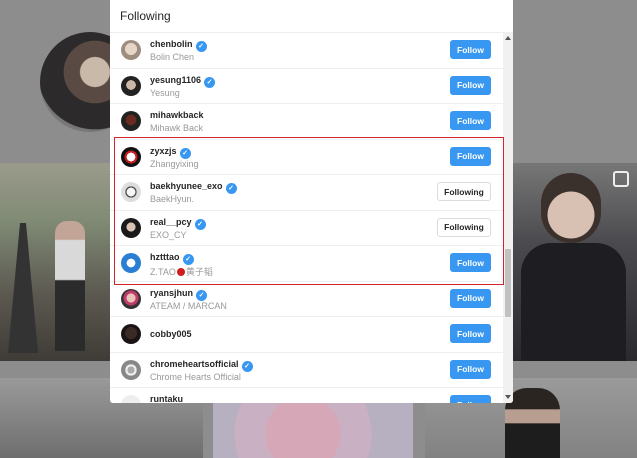 The height and width of the screenshot is (458, 637). I want to click on username-link: mihawkback, so click(177, 115).